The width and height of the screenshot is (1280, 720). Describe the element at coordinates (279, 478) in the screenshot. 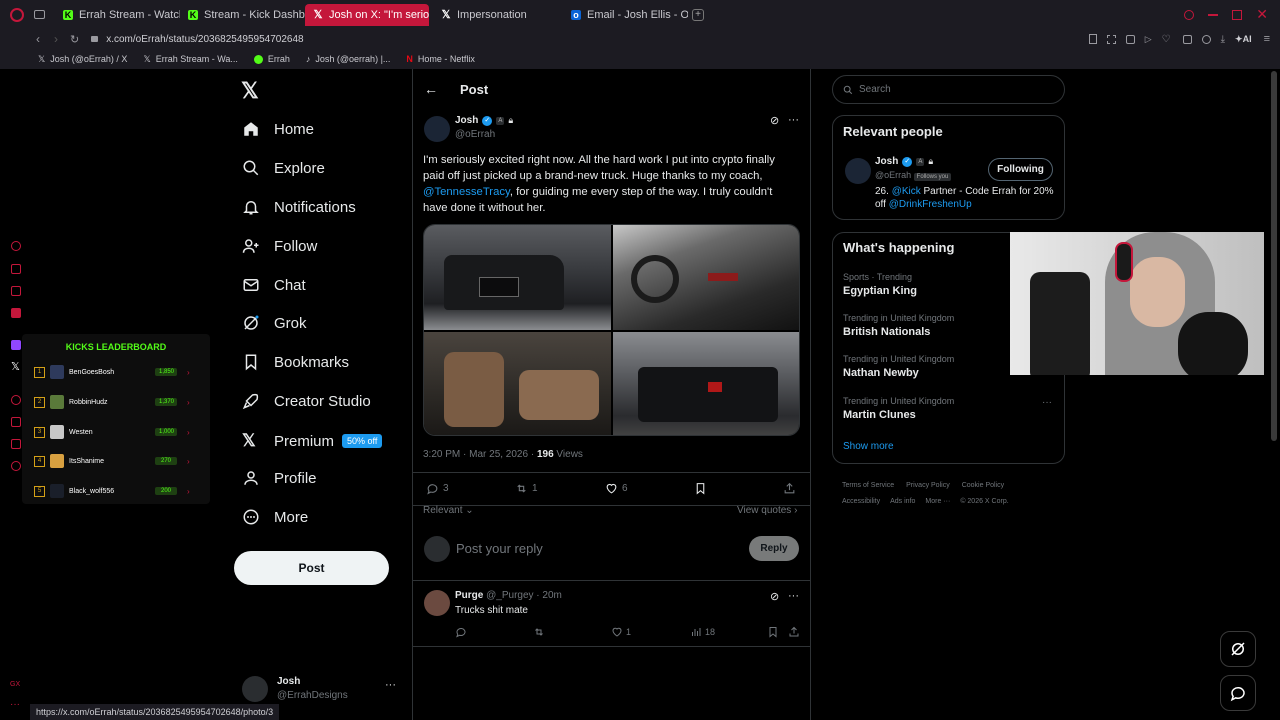

I see `nav-profile: Profile` at that location.